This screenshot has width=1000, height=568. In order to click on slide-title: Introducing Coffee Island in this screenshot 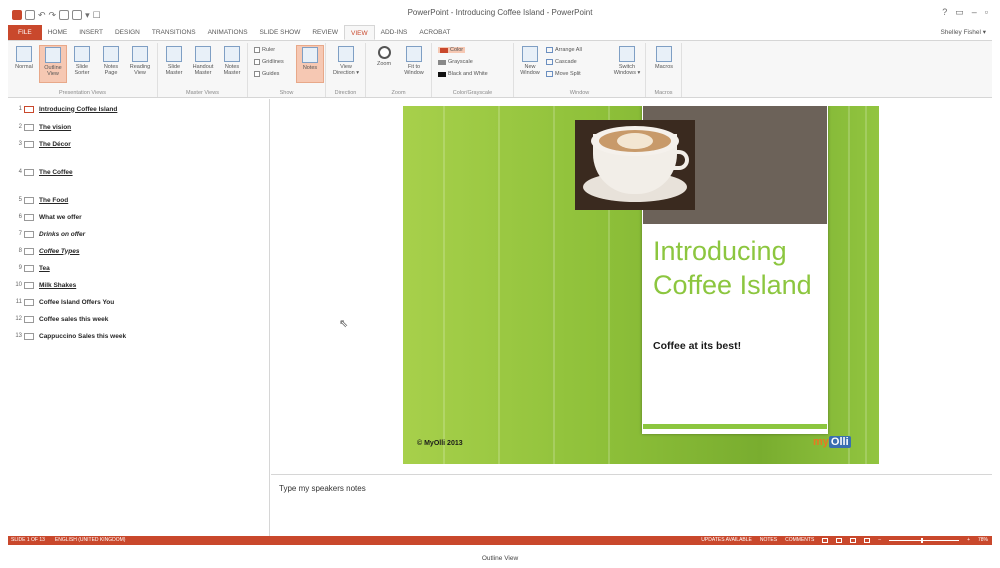, I will do `click(738, 268)`.